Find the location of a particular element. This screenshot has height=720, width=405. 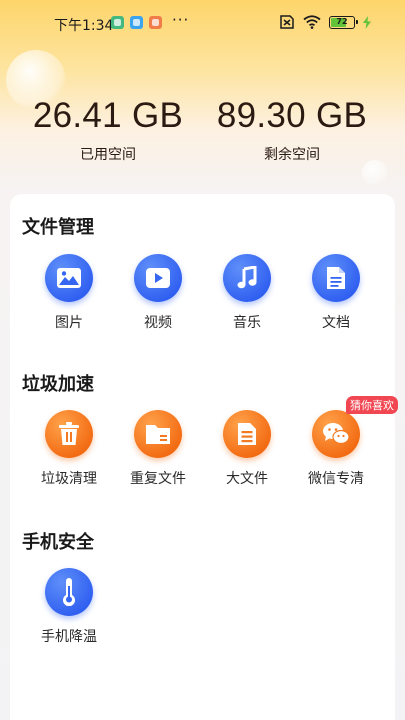

tool-large-files: 大文件 is located at coordinates (247, 449).